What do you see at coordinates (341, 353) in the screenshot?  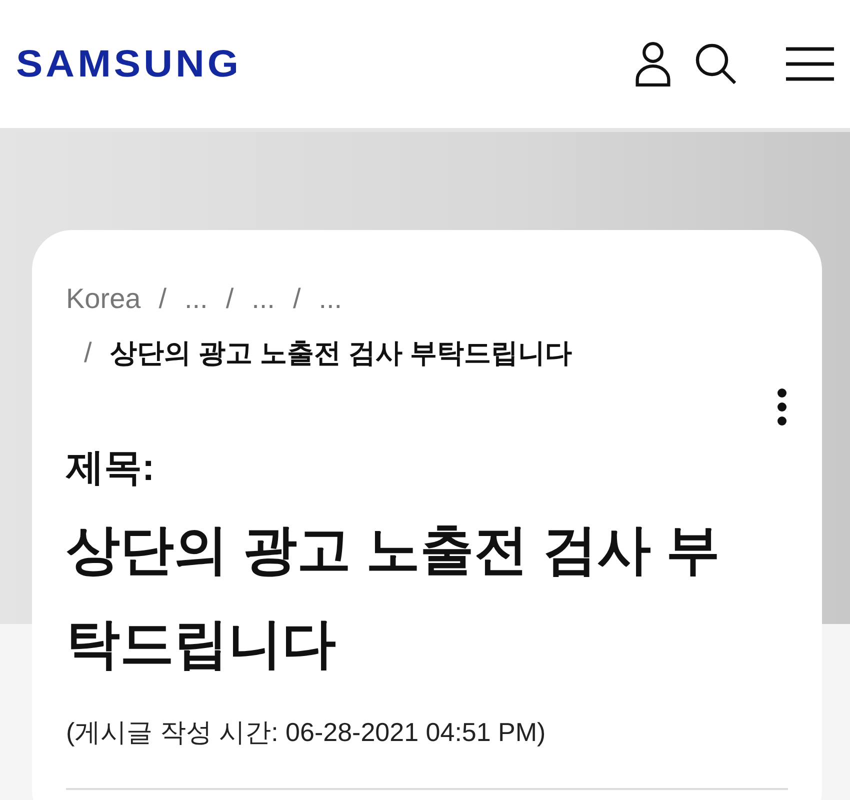 I see `breadcrumb-link: 상단의 광고 노출전 검사 부탁드립니다` at bounding box center [341, 353].